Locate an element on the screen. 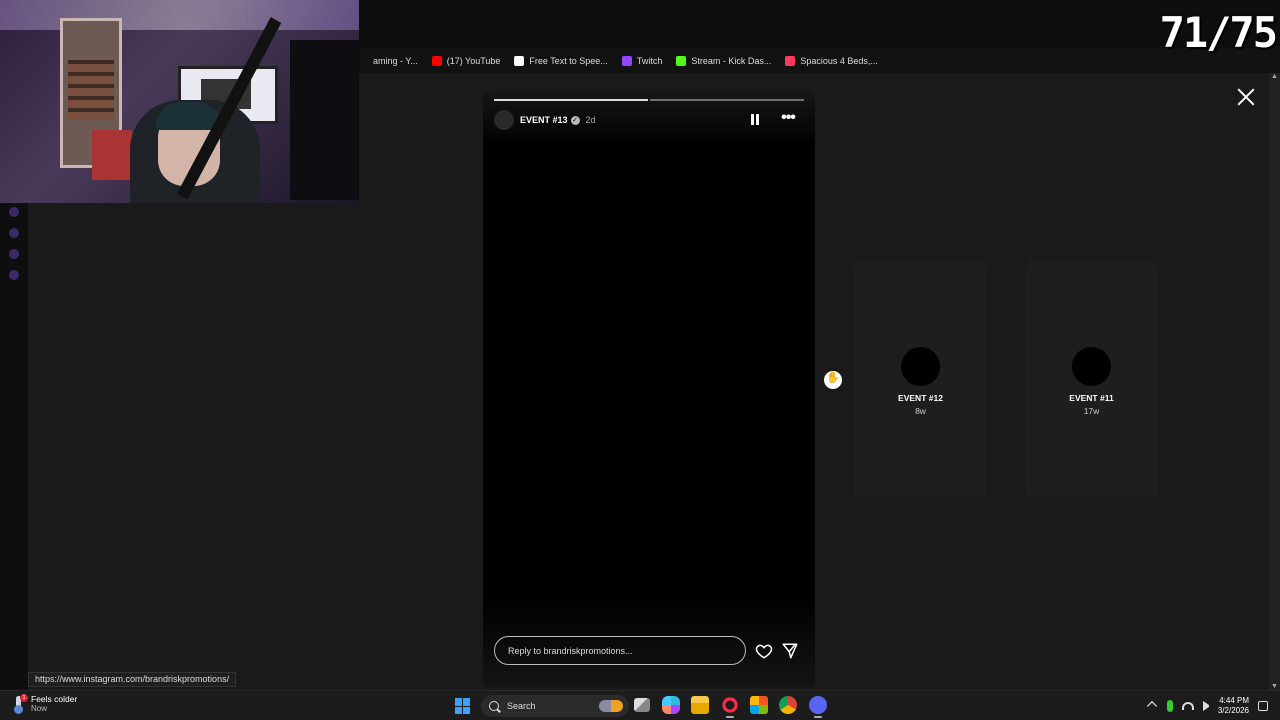 This screenshot has height=720, width=1280. notification-badge: 1 is located at coordinates (24, 697).